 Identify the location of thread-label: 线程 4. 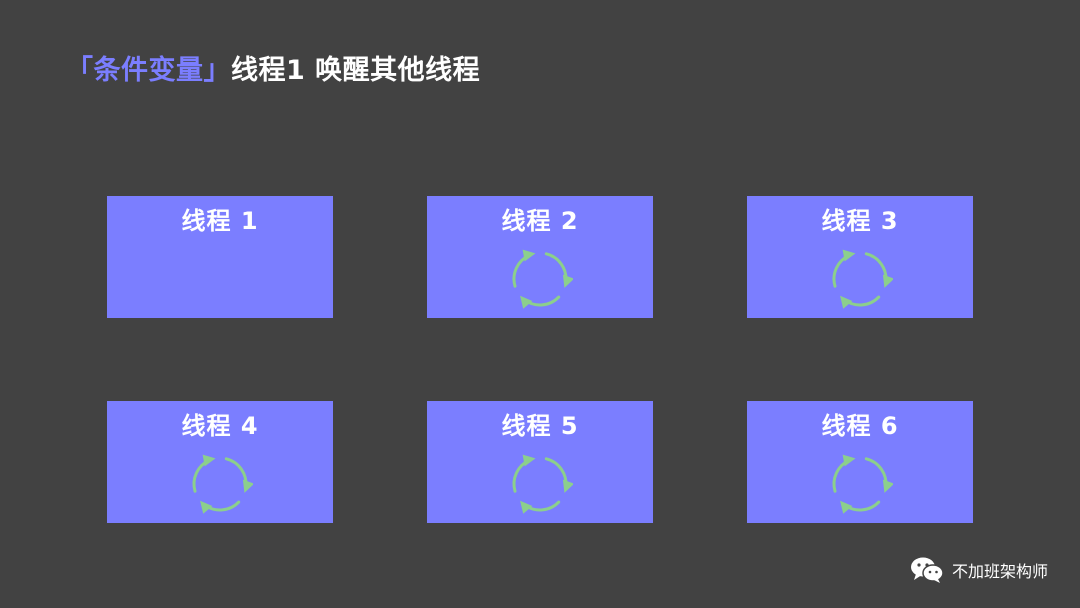
(220, 426).